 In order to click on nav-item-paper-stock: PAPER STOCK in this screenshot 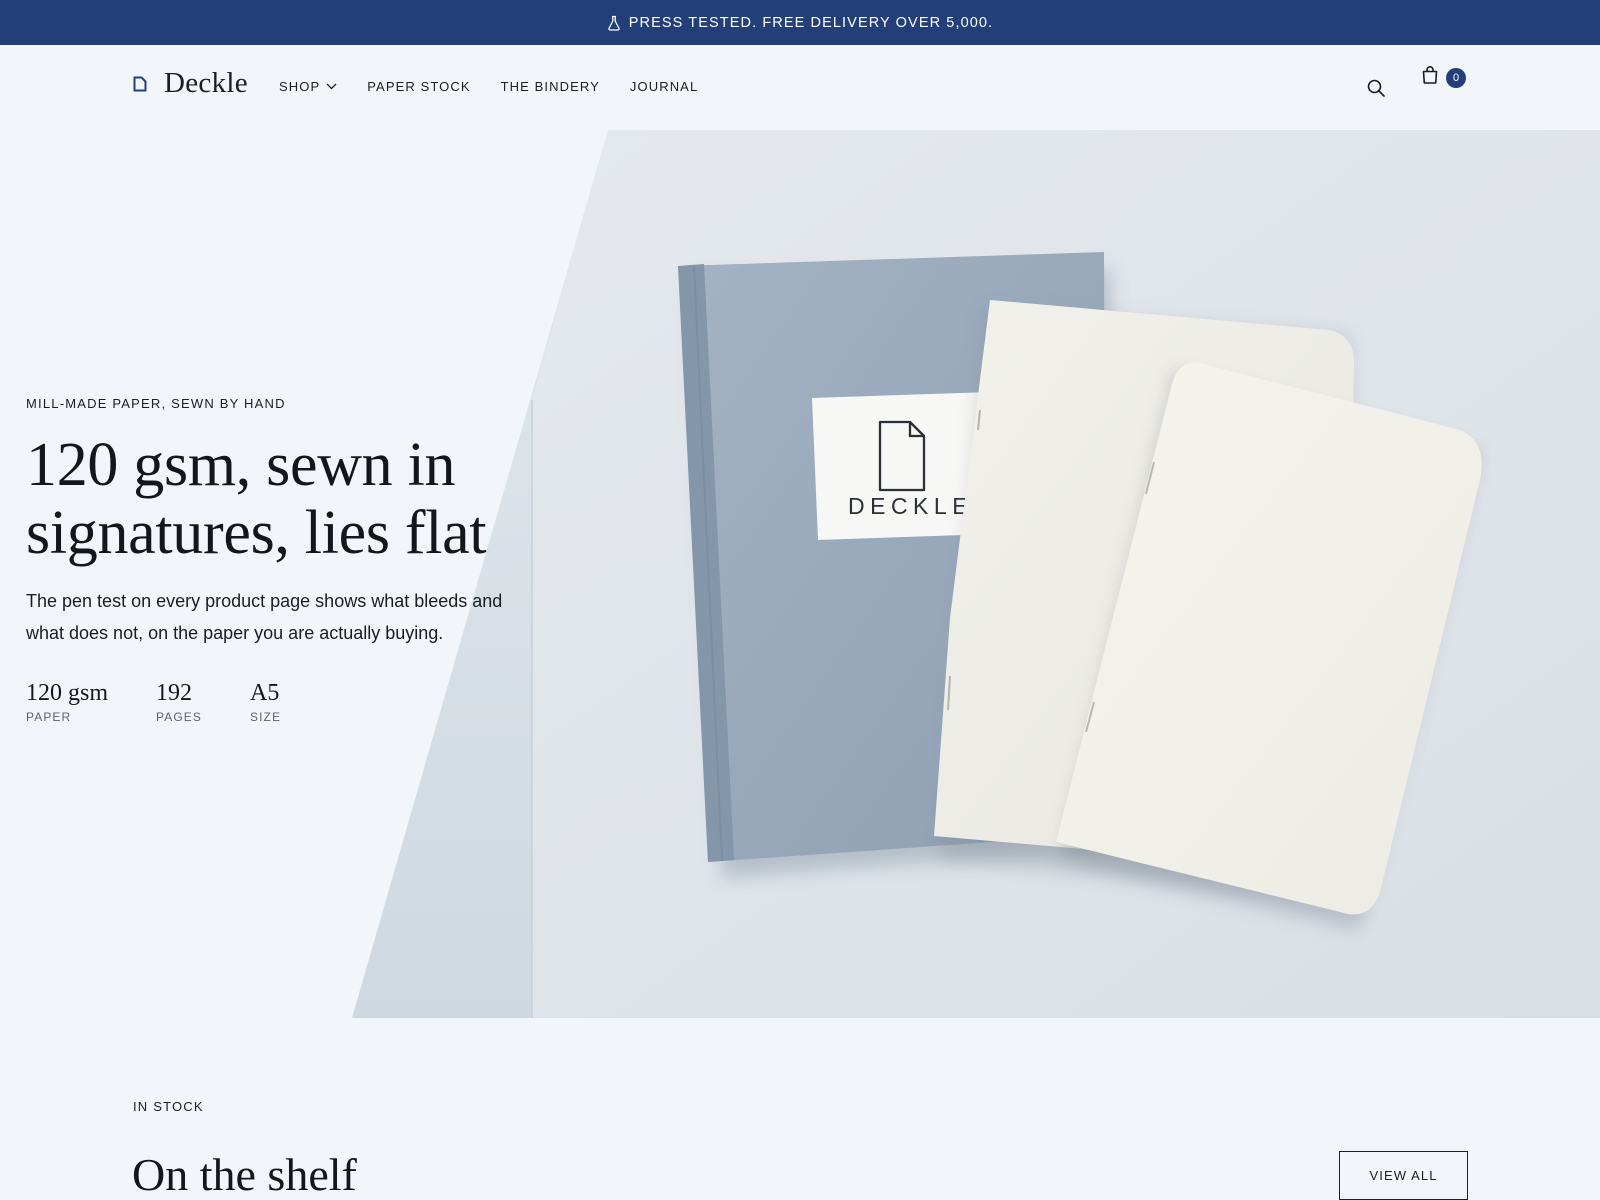, I will do `click(418, 86)`.